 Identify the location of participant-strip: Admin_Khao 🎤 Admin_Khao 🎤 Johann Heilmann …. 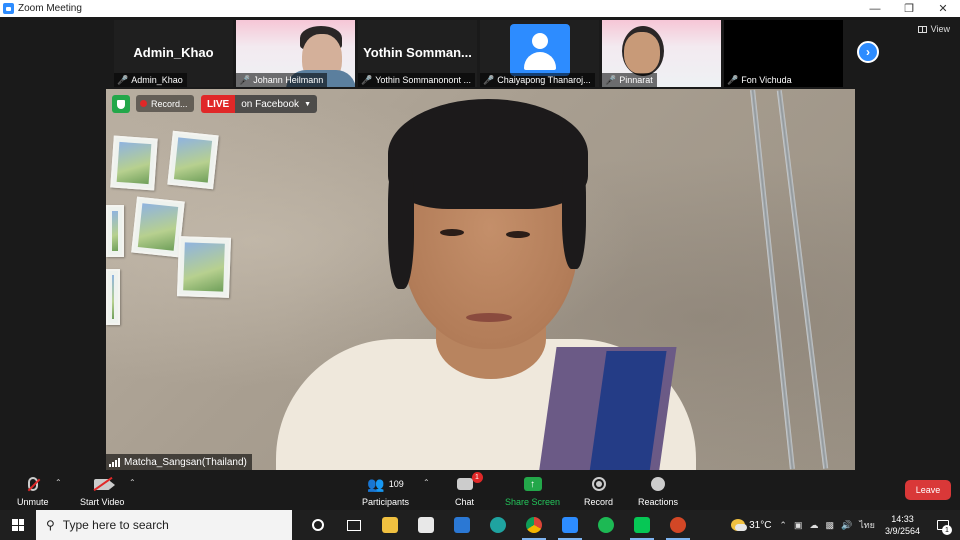
(480, 53).